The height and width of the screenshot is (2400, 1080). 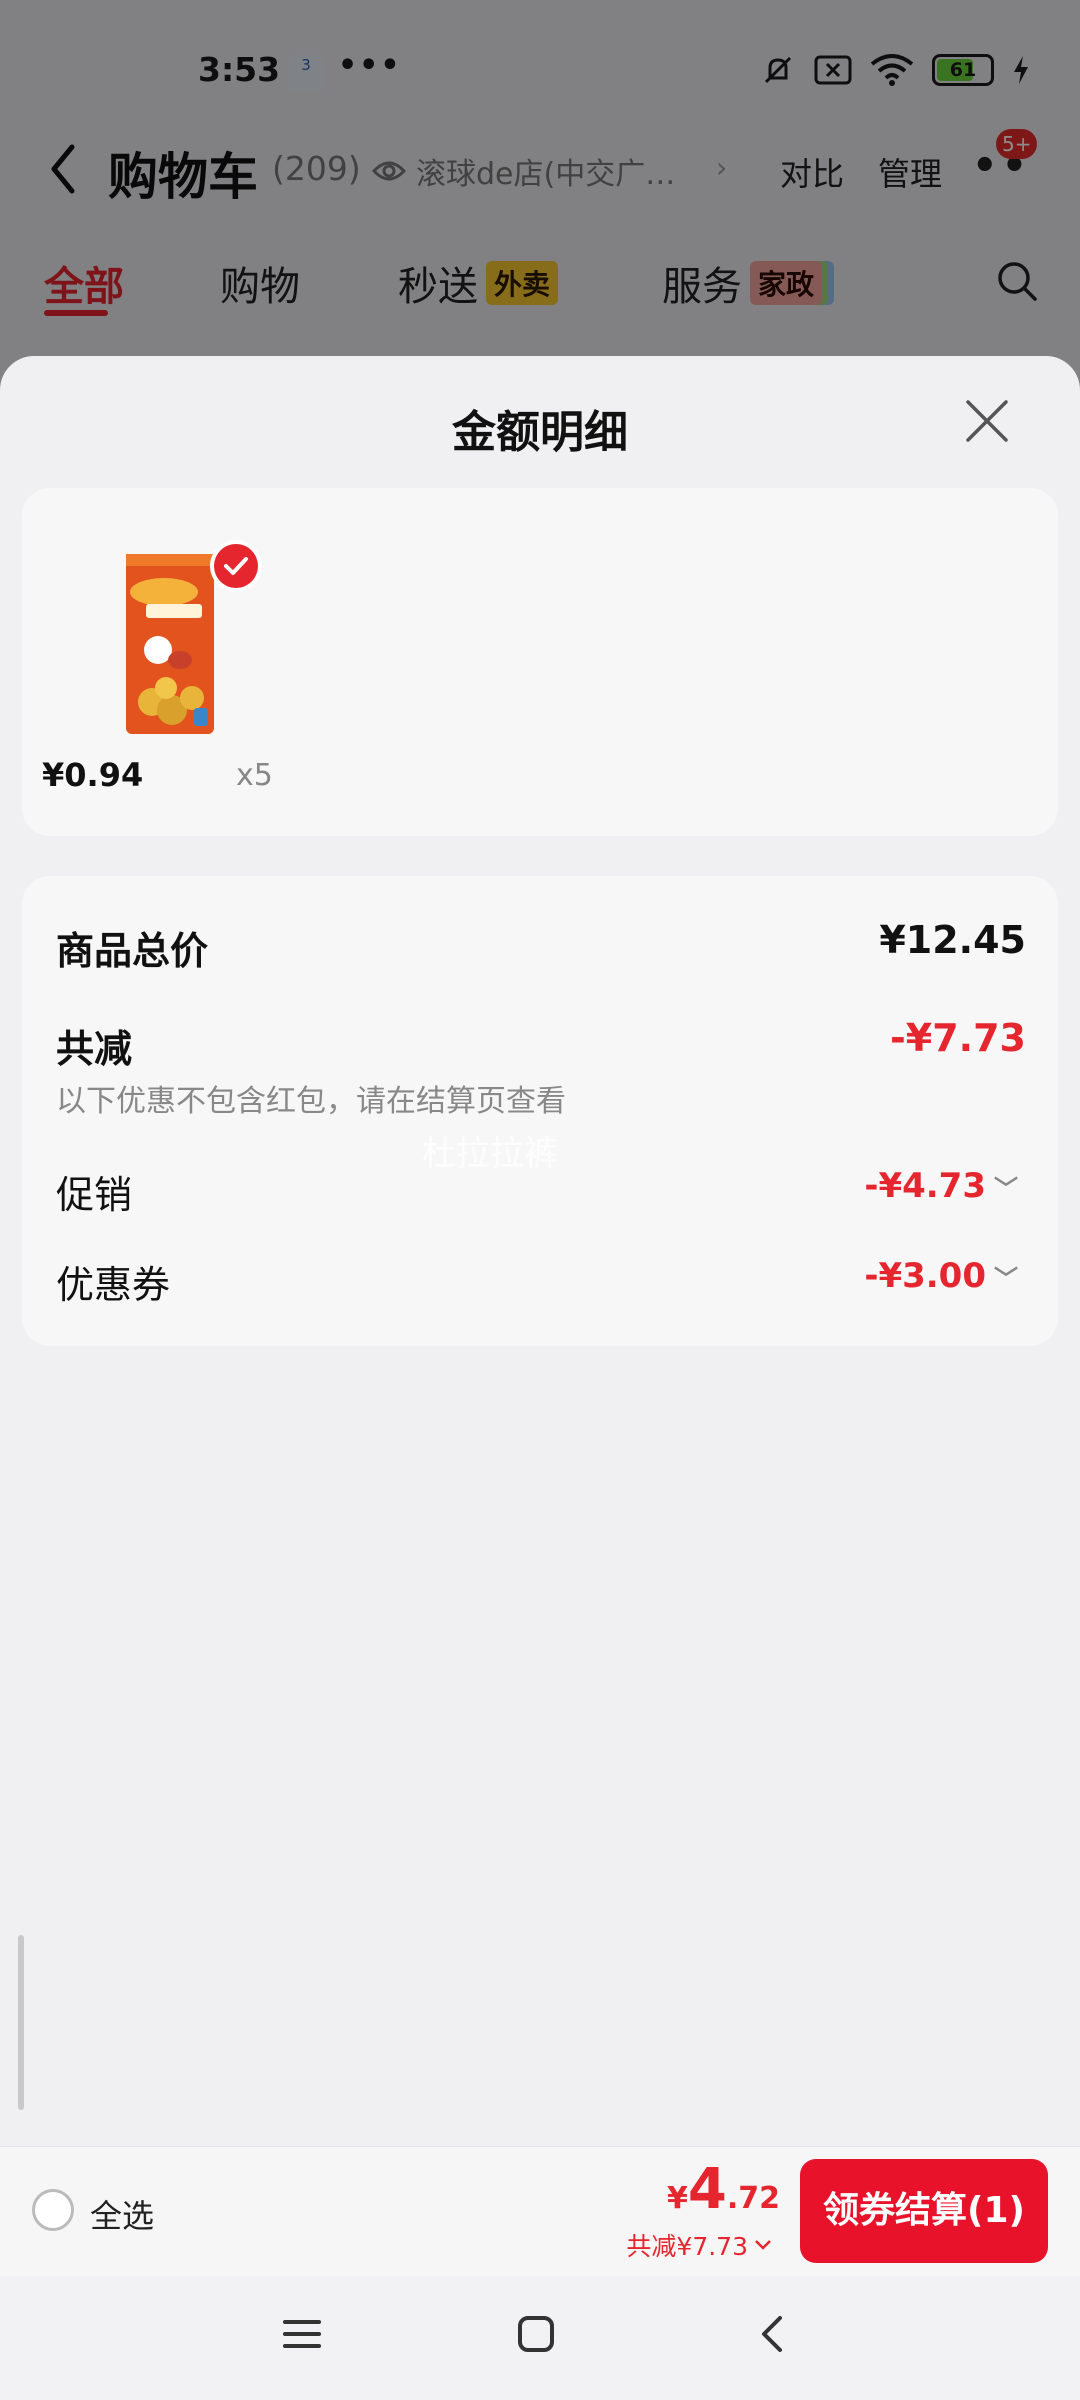 I want to click on total-price-label: 商品总价, so click(x=132, y=951).